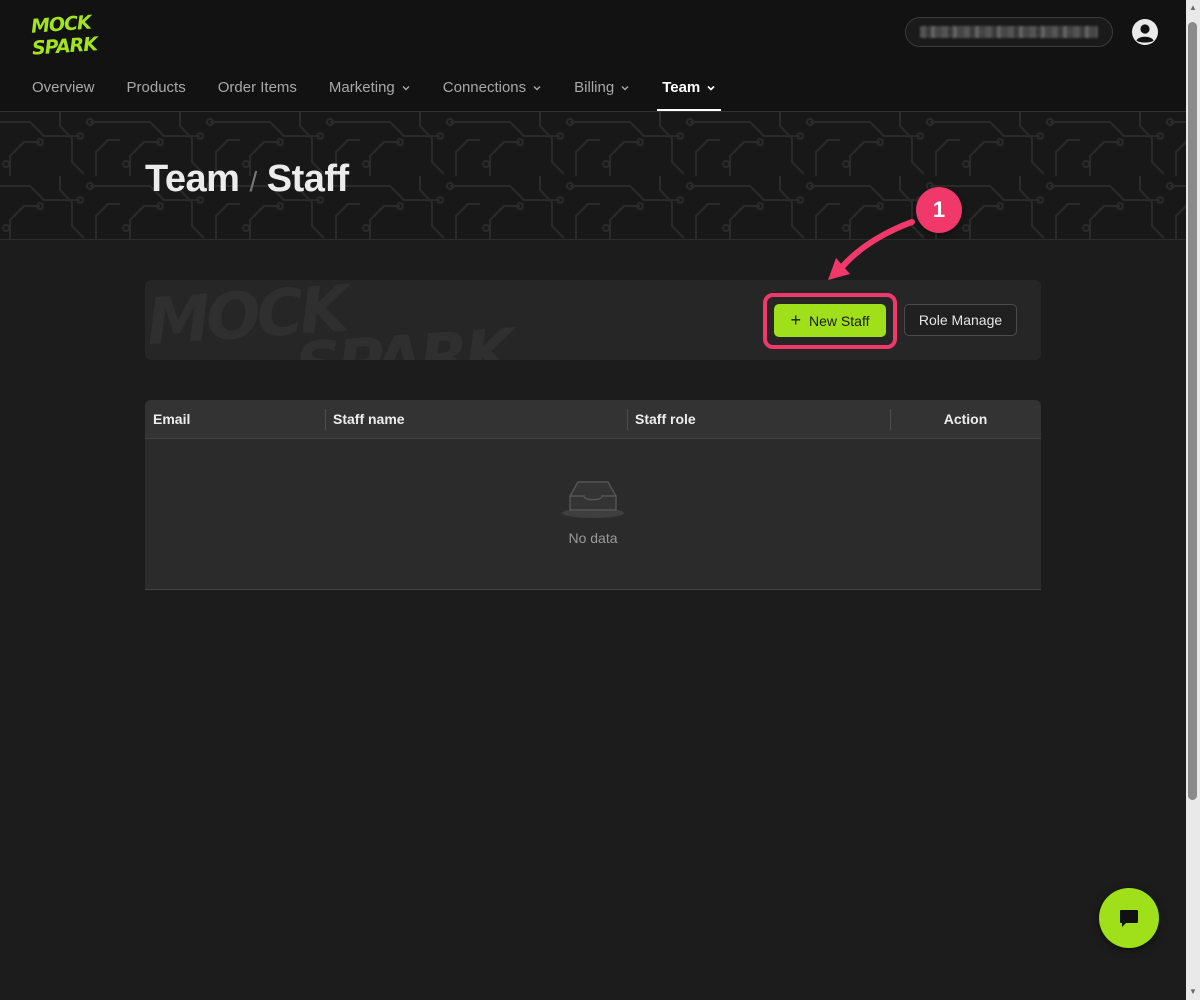  What do you see at coordinates (960, 320) in the screenshot?
I see `role-manage-button: Role Manage` at bounding box center [960, 320].